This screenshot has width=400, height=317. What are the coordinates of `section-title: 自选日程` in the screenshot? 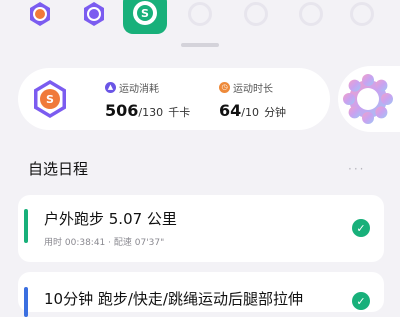 It's located at (58, 169).